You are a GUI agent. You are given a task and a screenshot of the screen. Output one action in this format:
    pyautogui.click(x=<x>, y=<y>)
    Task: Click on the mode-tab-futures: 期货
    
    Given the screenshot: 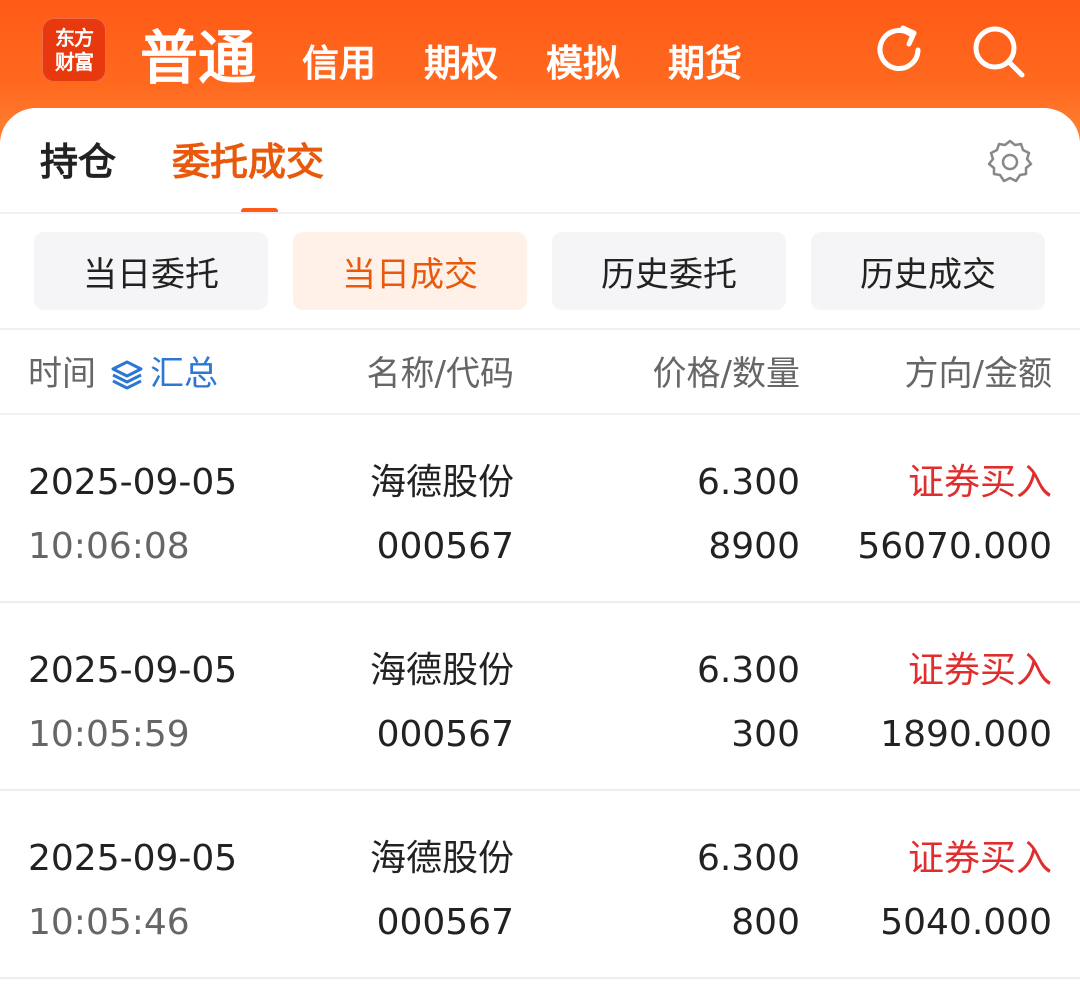 What is the action you would take?
    pyautogui.click(x=705, y=67)
    